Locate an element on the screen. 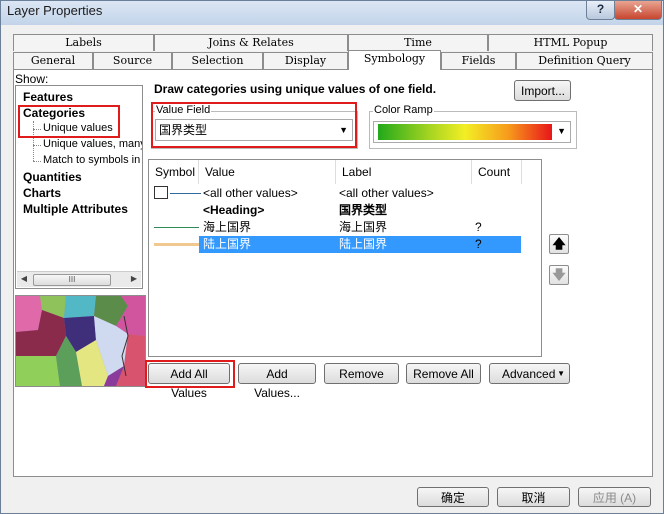 The image size is (664, 514). value-field-select: 国界类型 ▼ is located at coordinates (254, 130).